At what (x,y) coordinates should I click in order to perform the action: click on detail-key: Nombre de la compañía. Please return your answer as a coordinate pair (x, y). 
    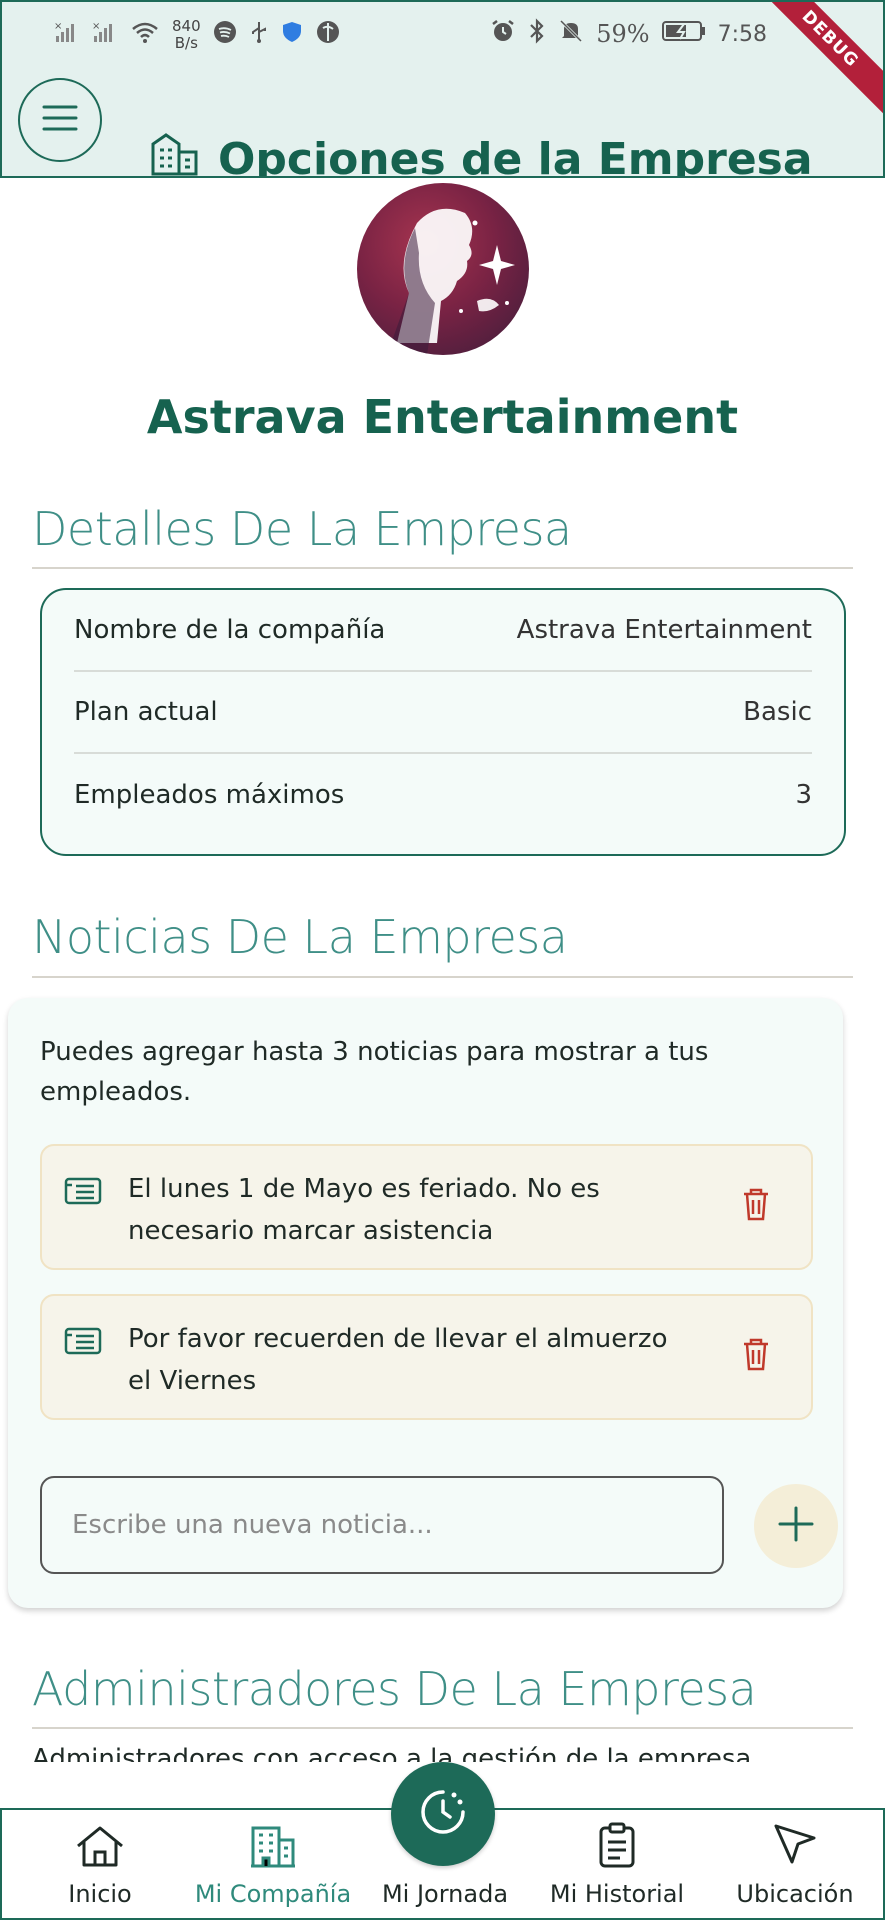
    Looking at the image, I should click on (230, 630).